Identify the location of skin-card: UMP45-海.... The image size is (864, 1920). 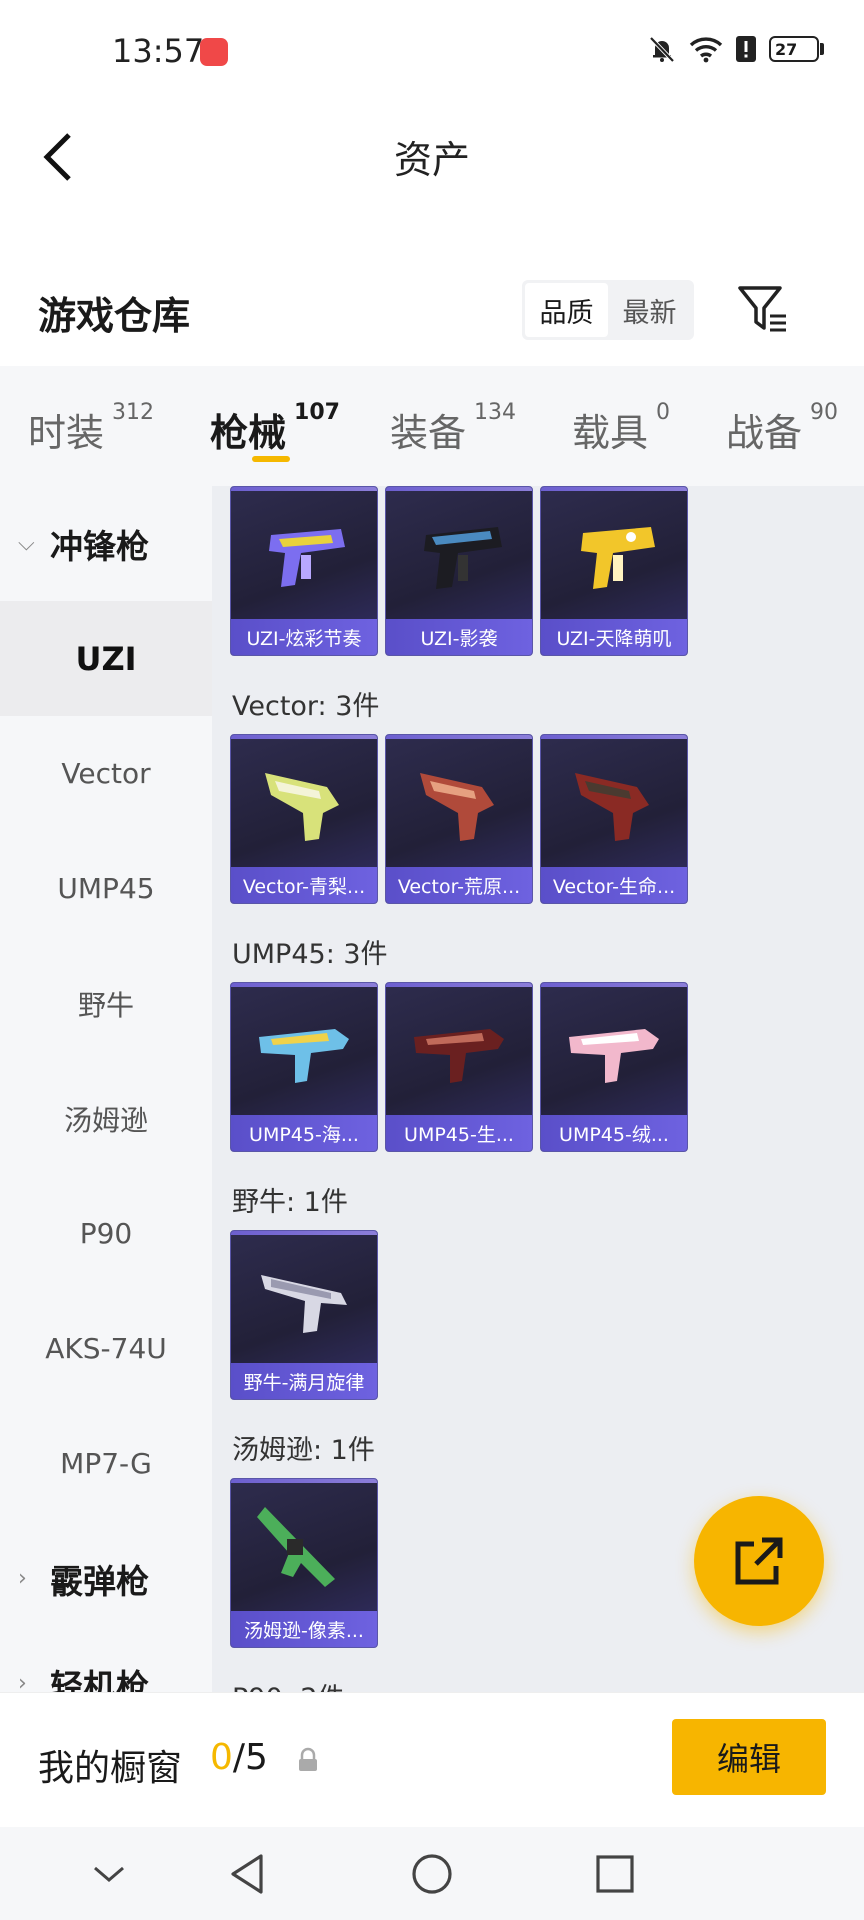
(304, 1067).